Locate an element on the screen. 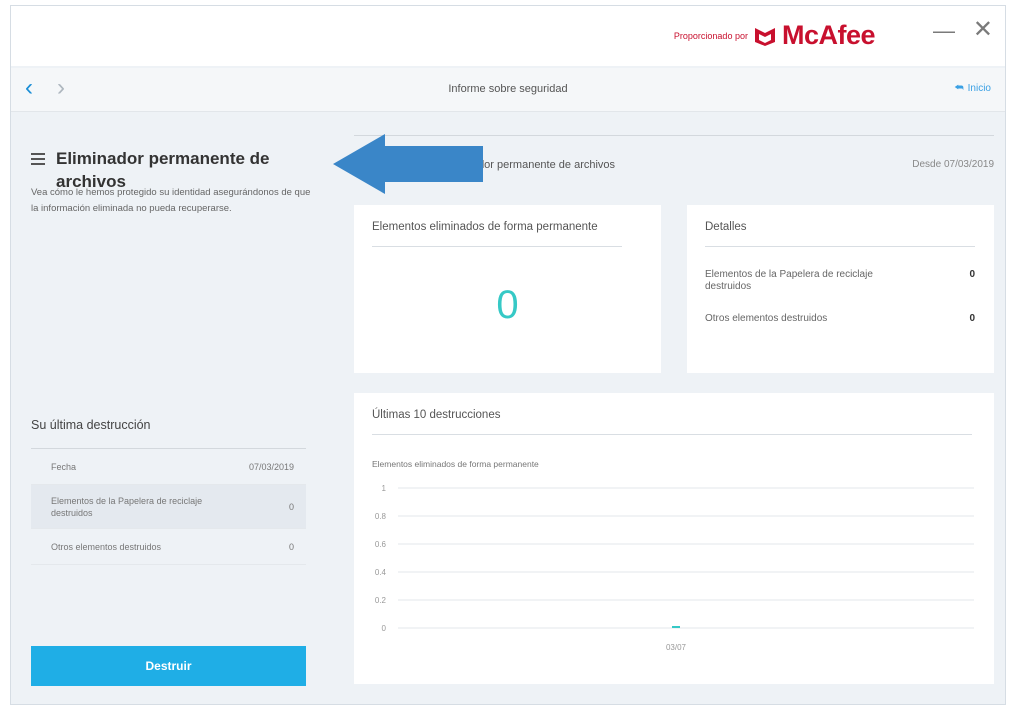  brand-prefix: Proporcionado por is located at coordinates (710, 35).